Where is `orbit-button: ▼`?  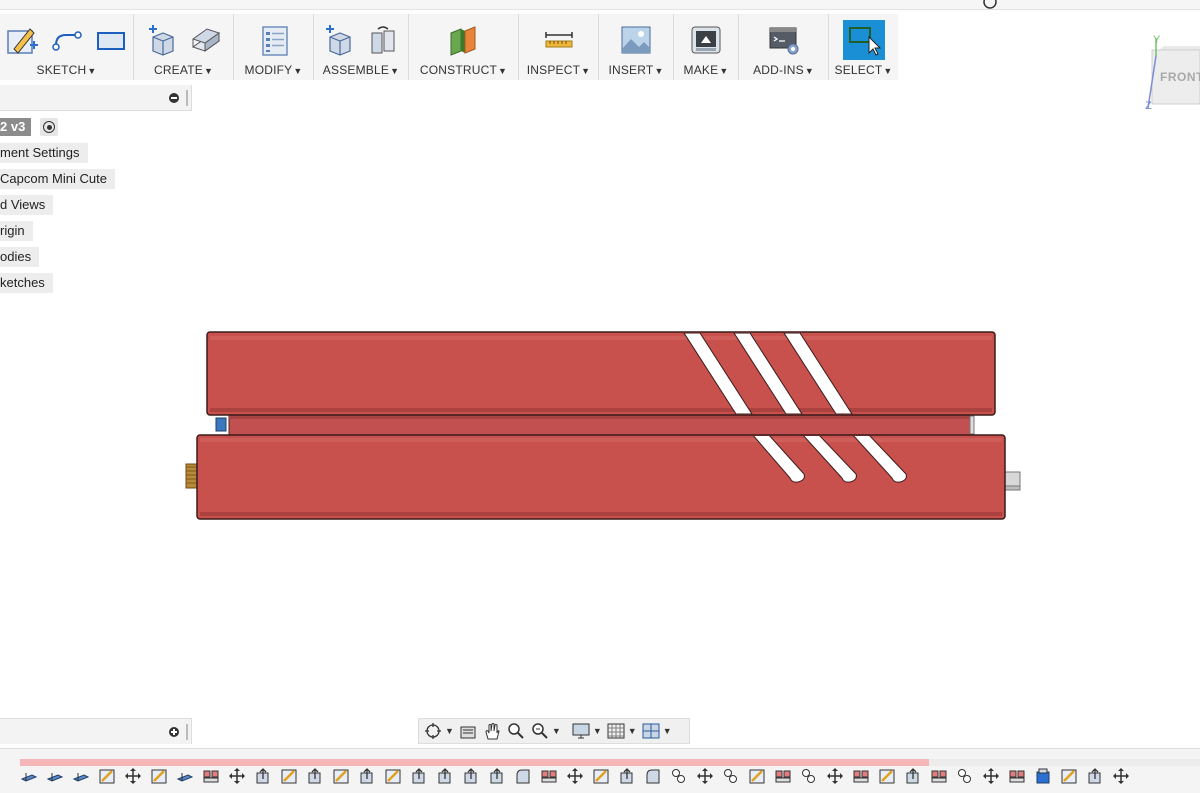
orbit-button: ▼ is located at coordinates (438, 731).